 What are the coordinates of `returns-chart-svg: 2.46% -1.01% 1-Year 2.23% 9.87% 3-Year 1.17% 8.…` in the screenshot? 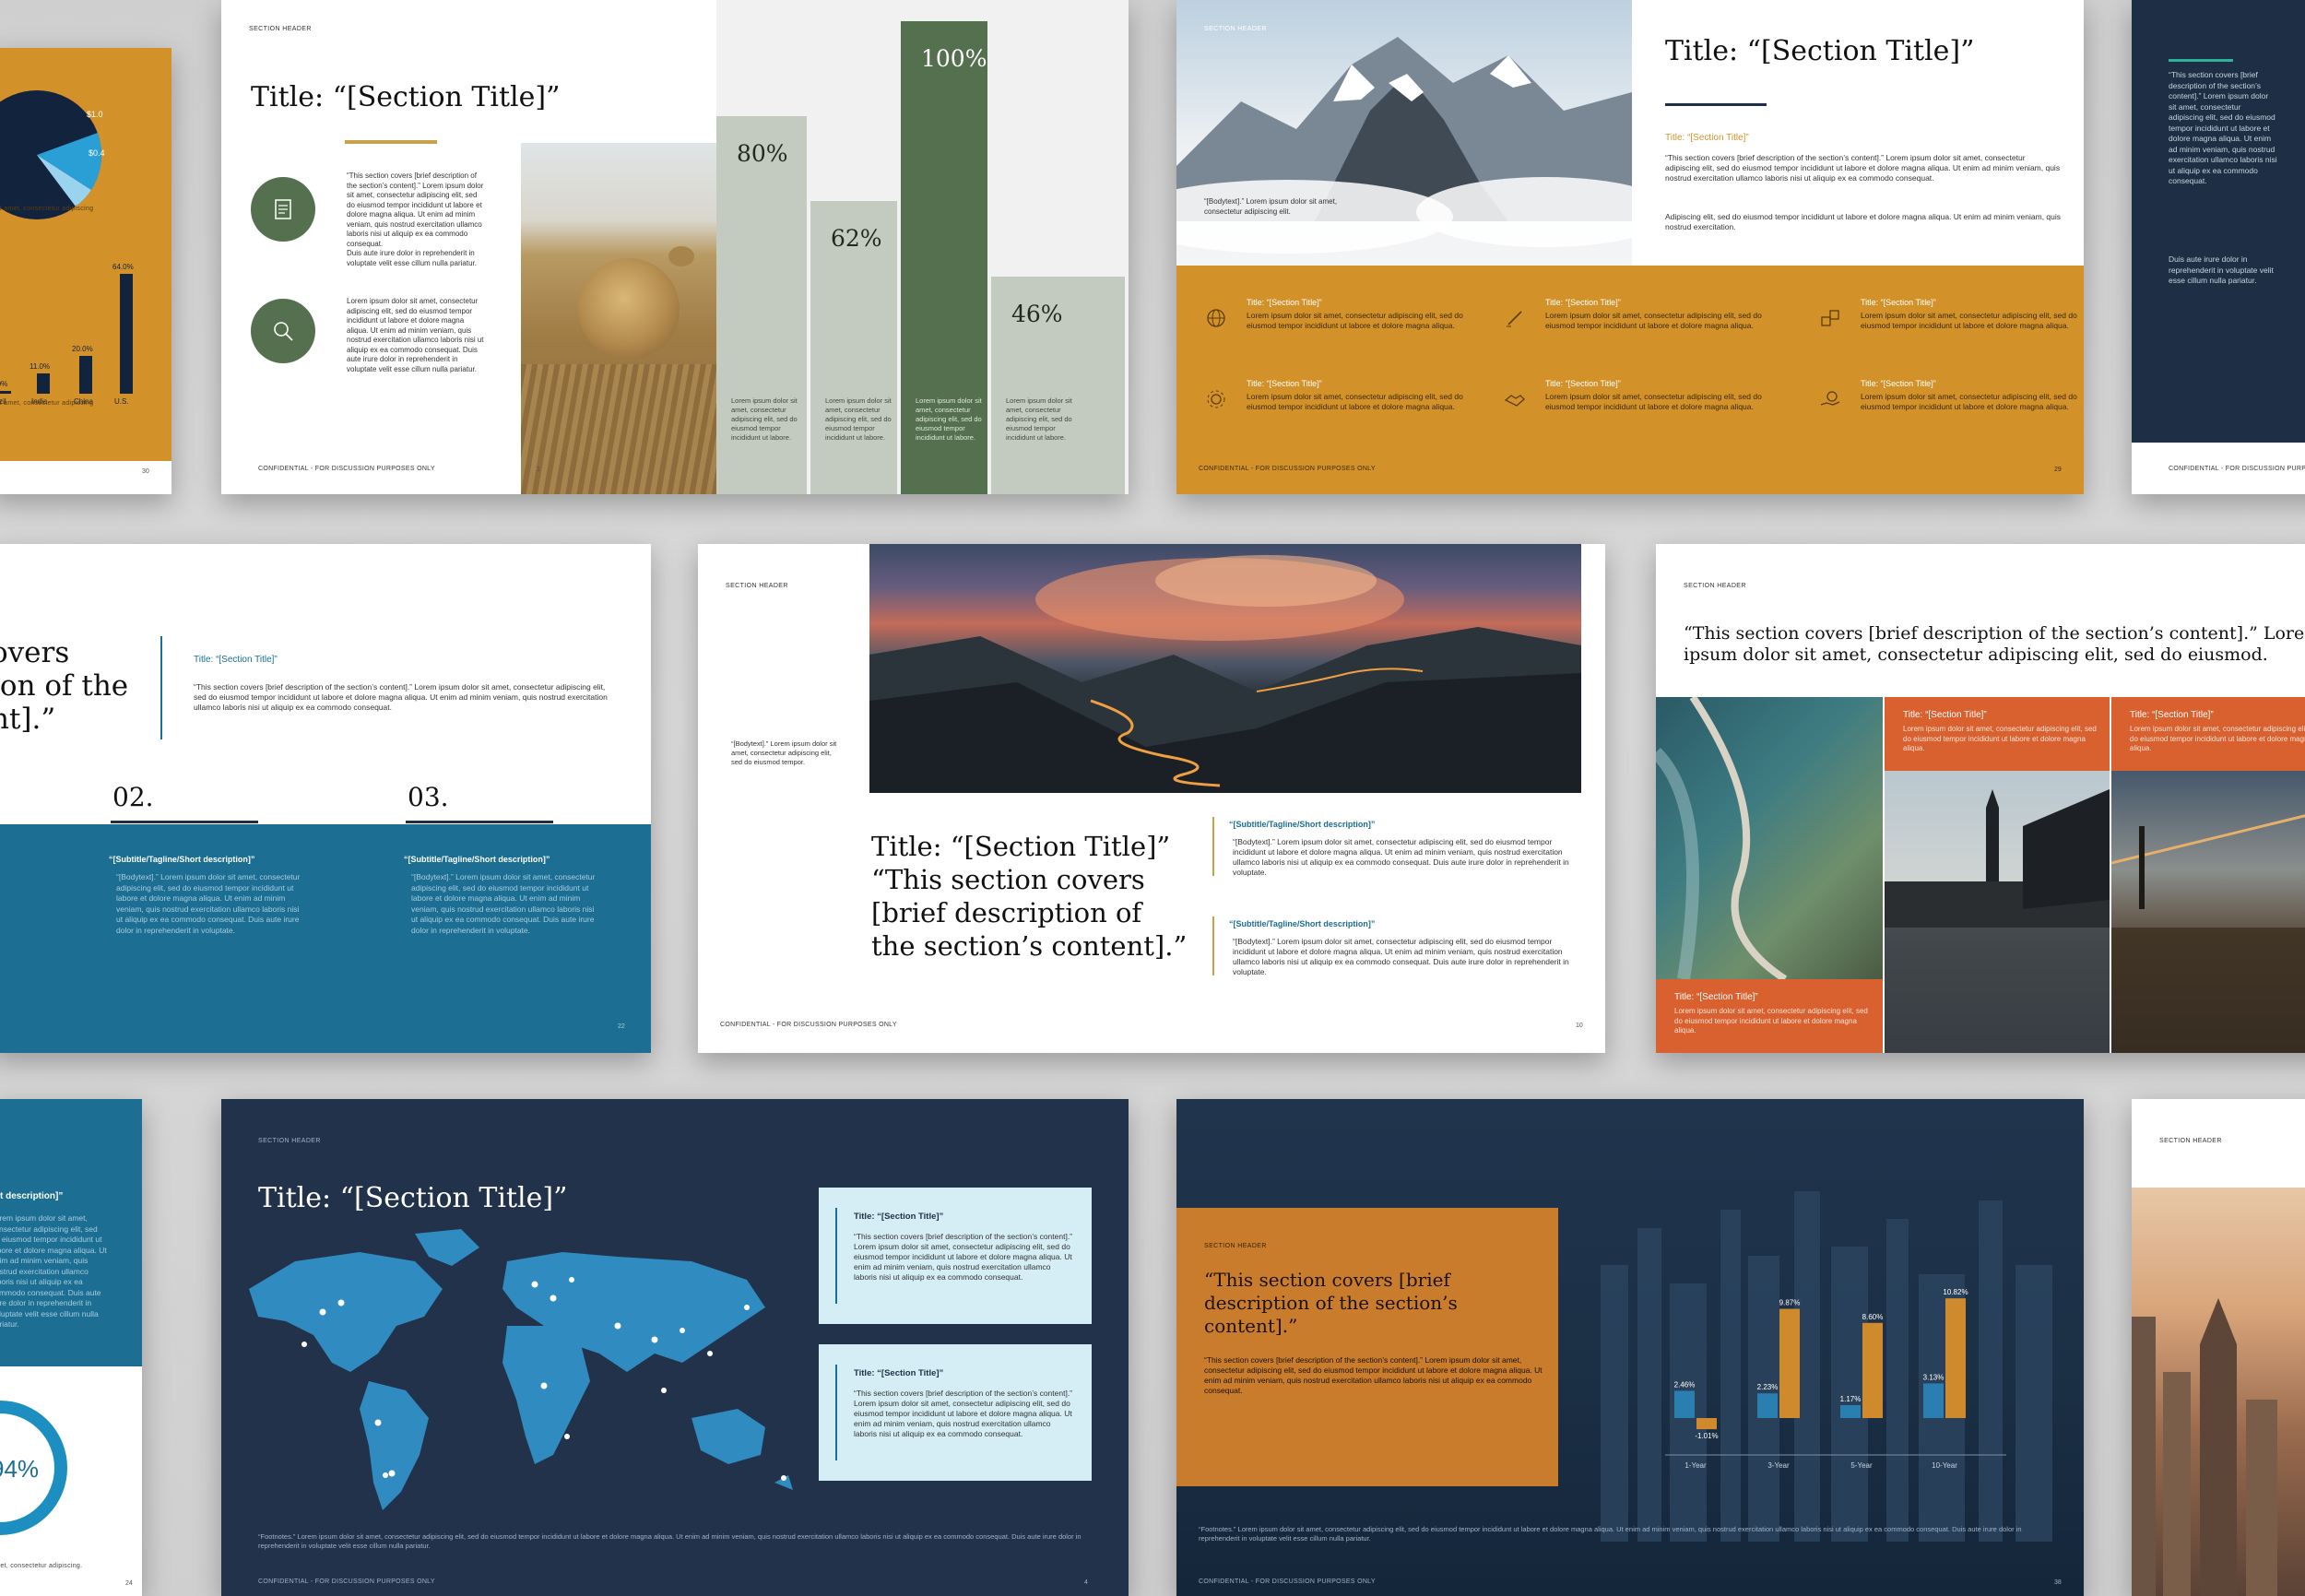 It's located at (1836, 1379).